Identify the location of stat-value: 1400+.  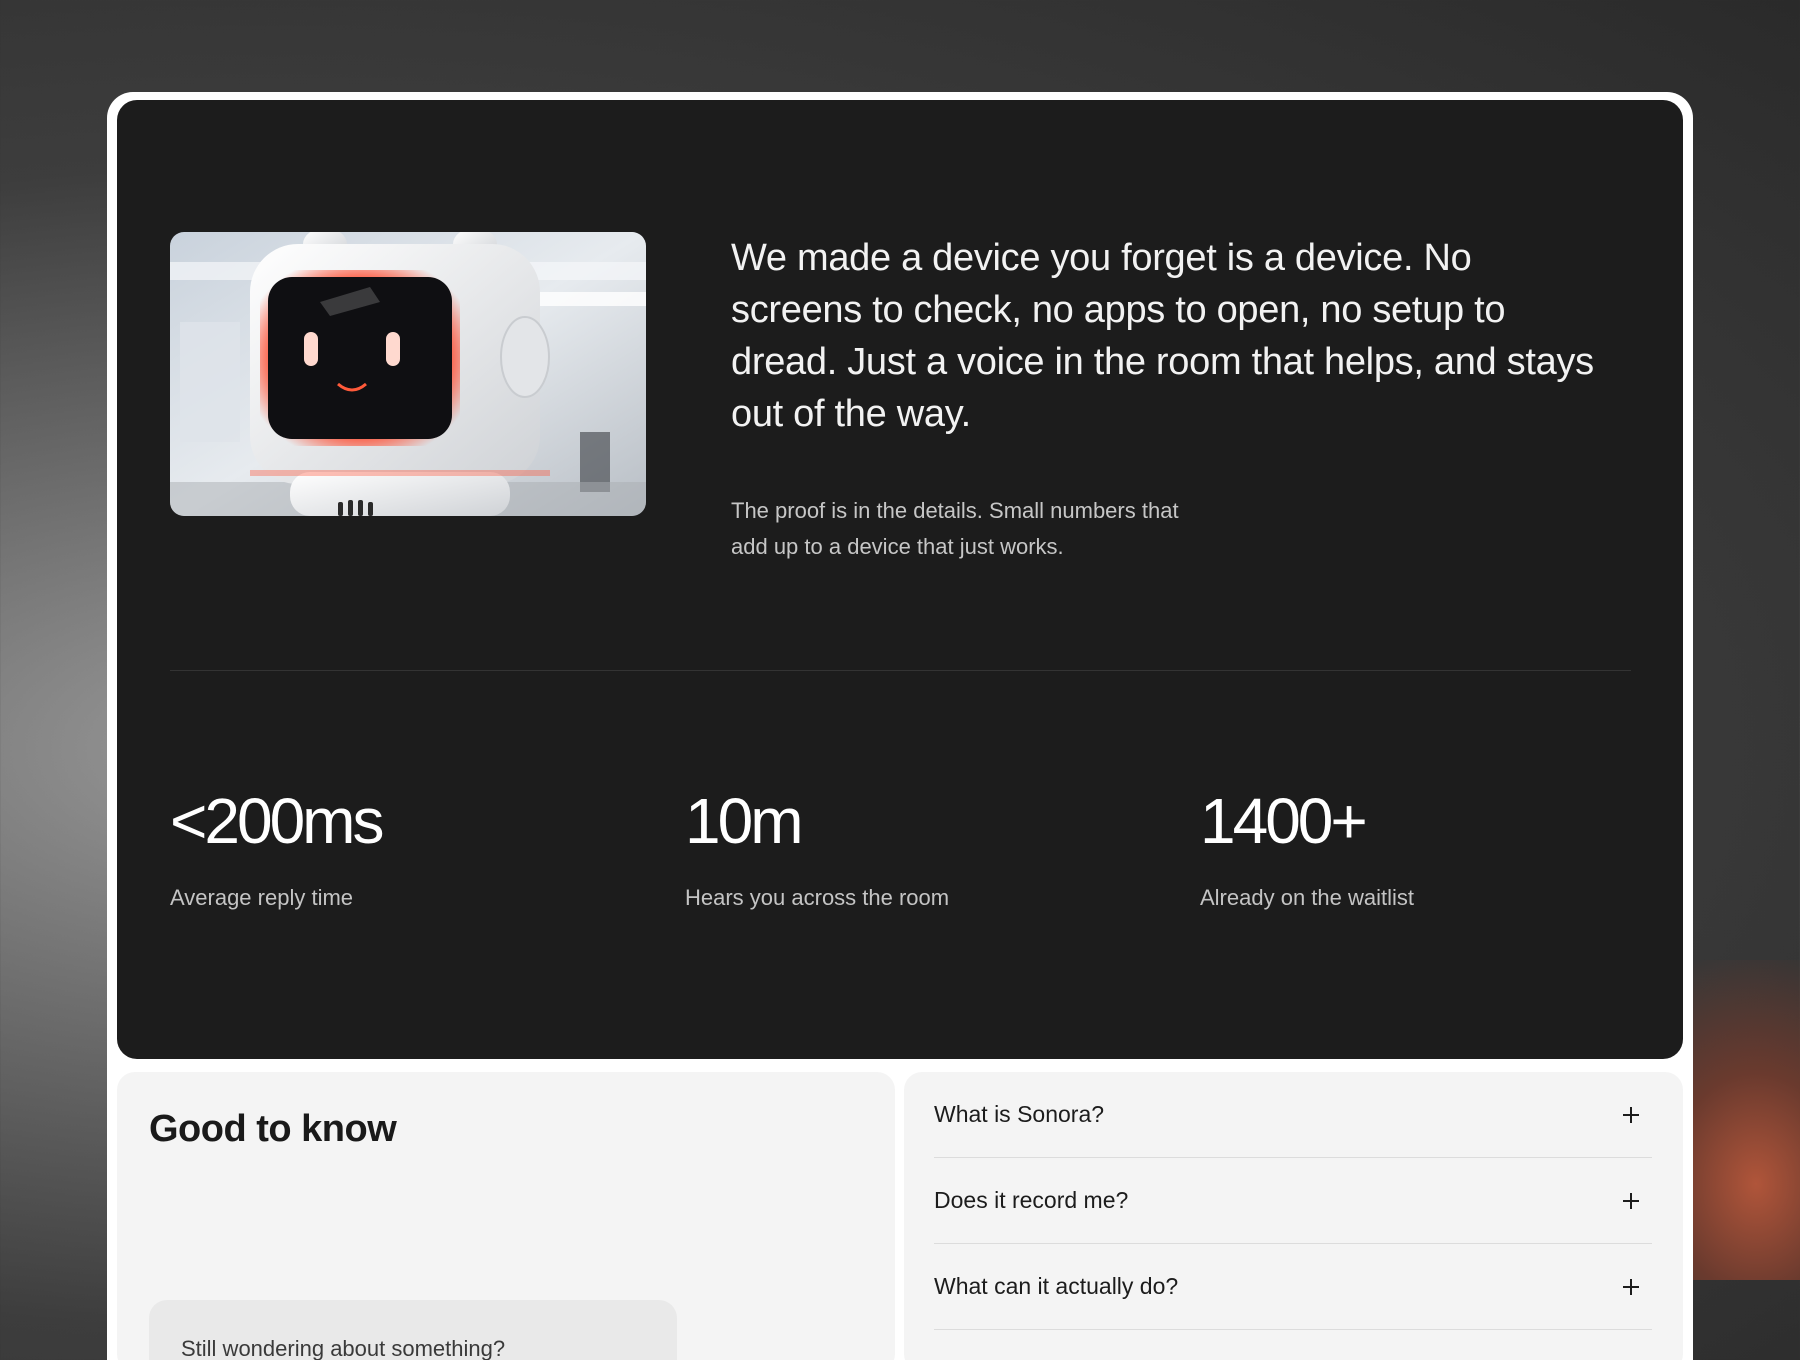
(1284, 821).